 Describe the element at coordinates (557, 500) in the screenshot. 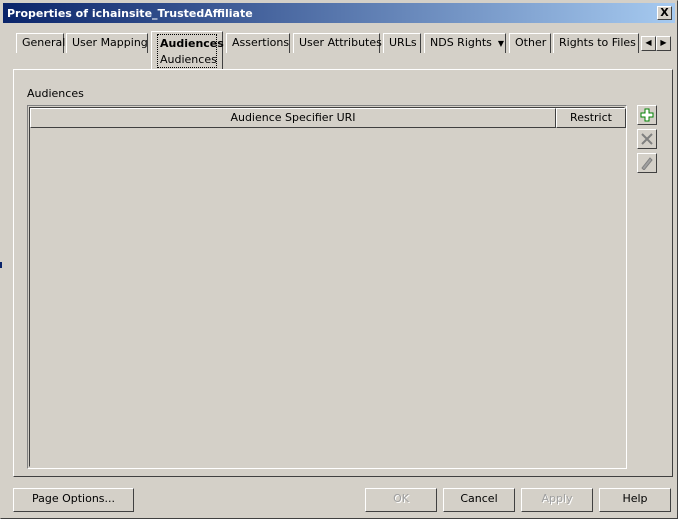

I see `apply-button: Apply` at that location.